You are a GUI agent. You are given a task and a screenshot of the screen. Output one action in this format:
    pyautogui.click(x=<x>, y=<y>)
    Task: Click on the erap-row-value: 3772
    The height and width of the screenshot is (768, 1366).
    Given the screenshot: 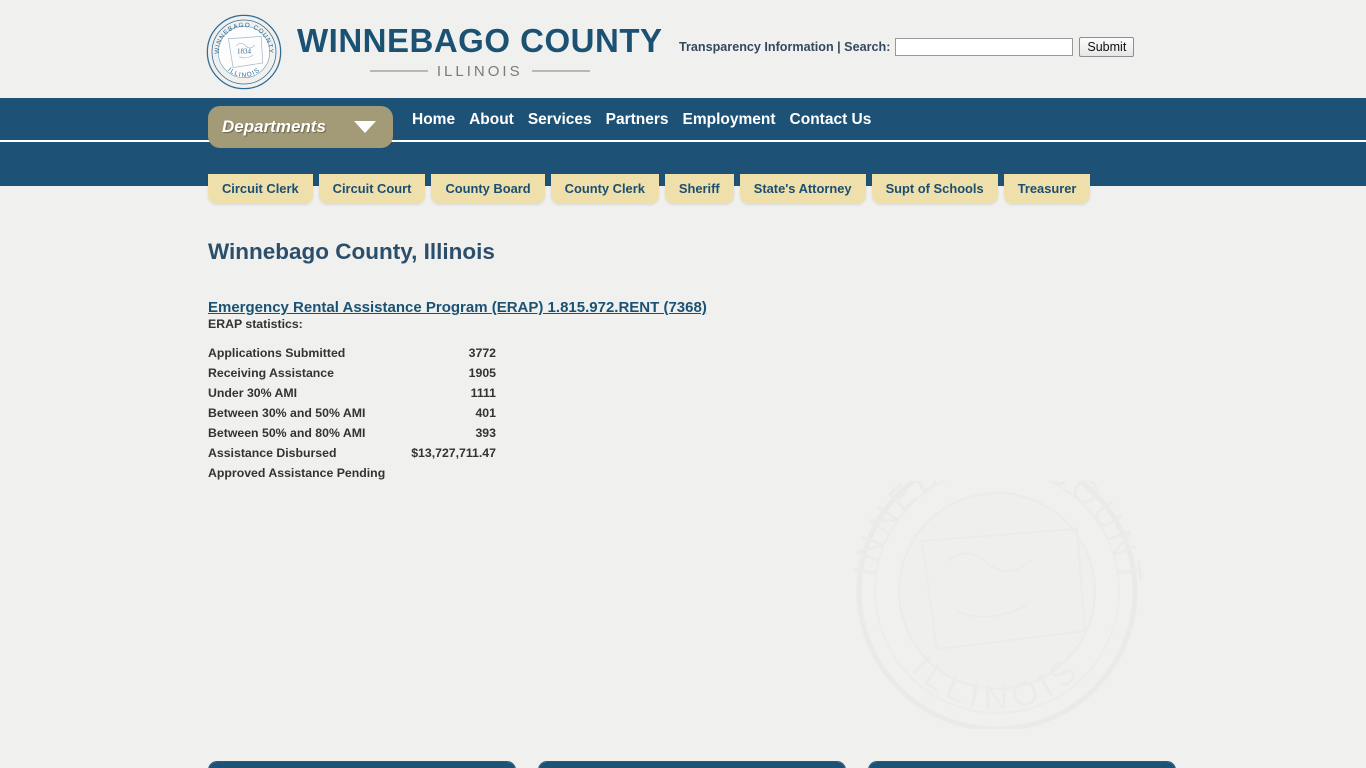 What is the action you would take?
    pyautogui.click(x=482, y=353)
    